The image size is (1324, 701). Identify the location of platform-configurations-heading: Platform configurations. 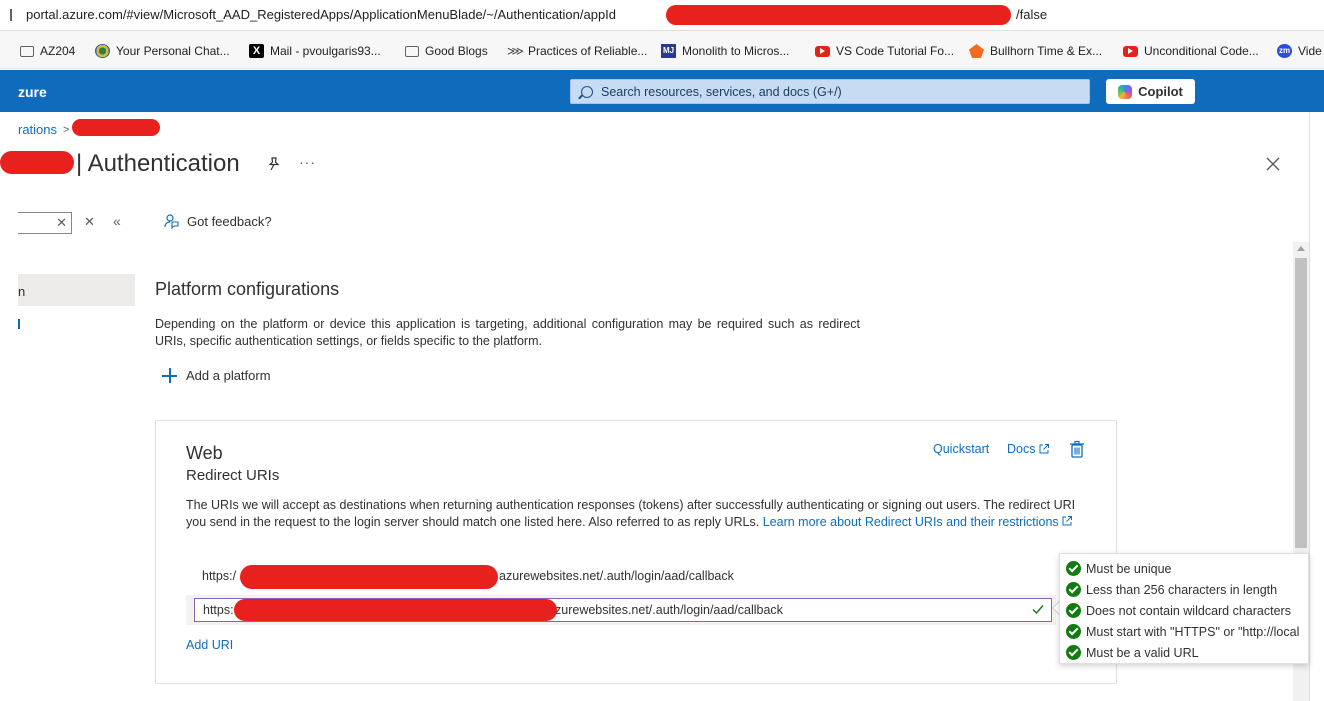
(247, 289).